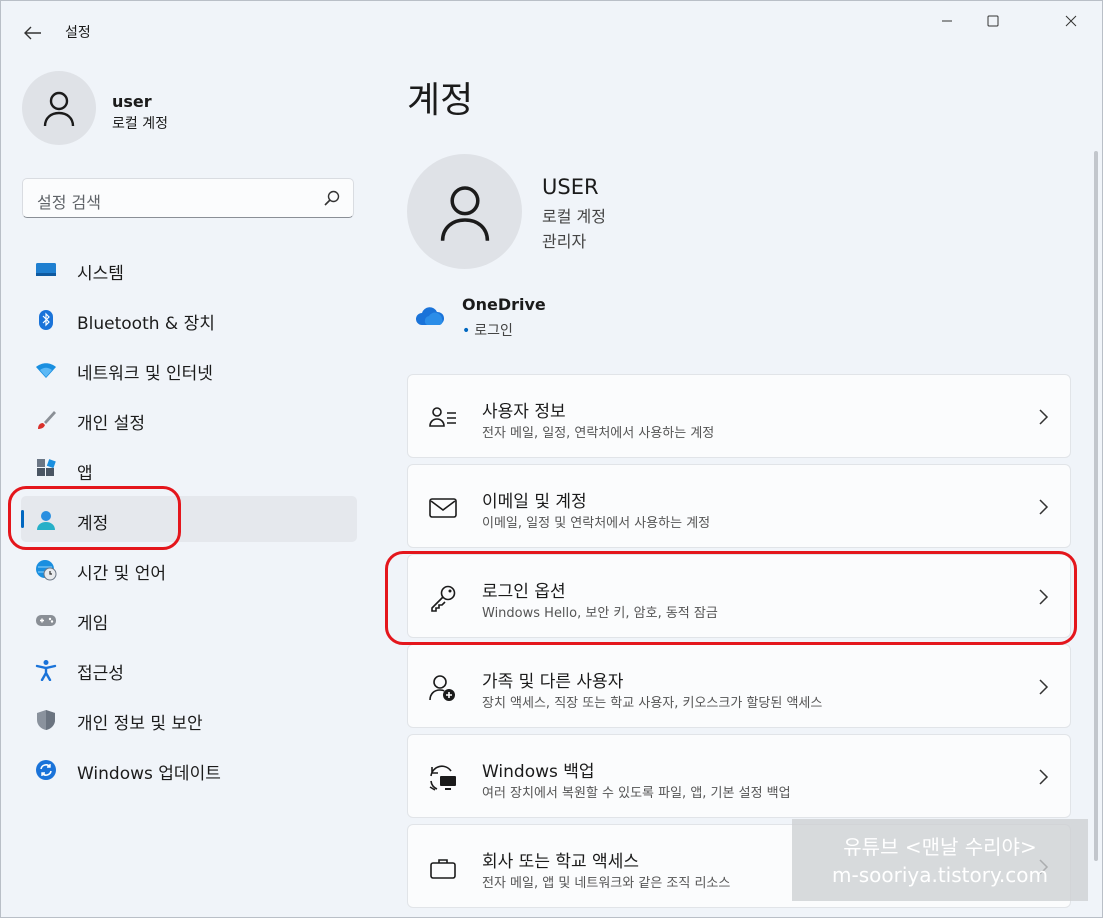 This screenshot has height=918, width=1103. I want to click on briefcase-icon, so click(443, 869).